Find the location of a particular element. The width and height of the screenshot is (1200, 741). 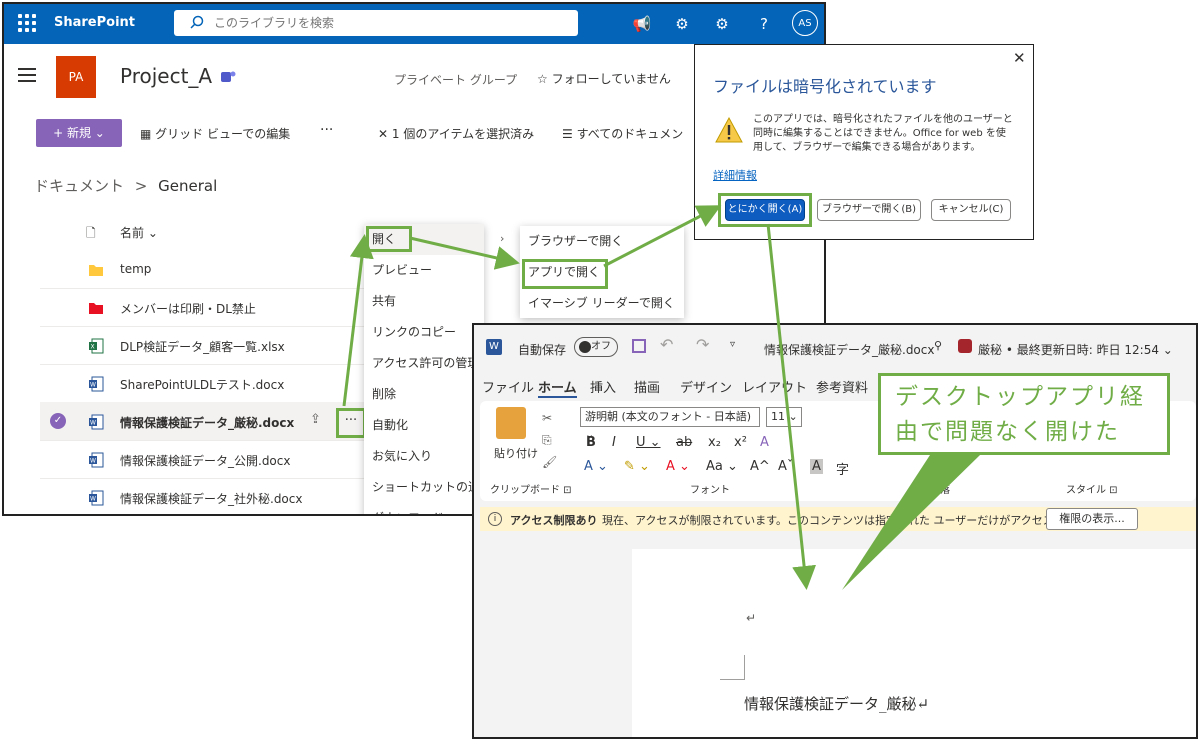

table-row: W 情報保護検証データ_公開.docx is located at coordinates (202, 459).